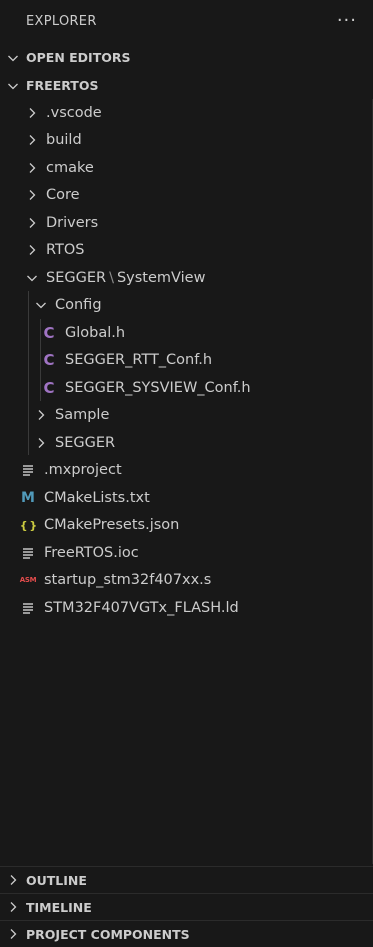 This screenshot has height=947, width=373. What do you see at coordinates (186, 333) in the screenshot?
I see `tree-item-global-h: C Global.h` at bounding box center [186, 333].